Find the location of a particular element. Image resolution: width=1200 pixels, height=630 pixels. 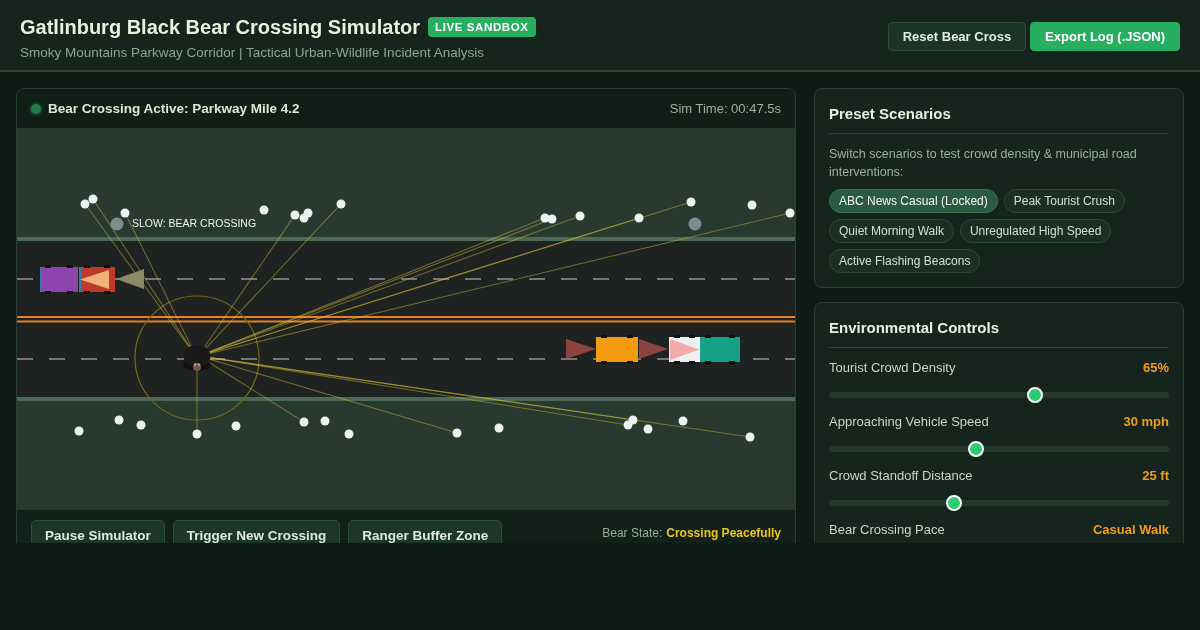

live-badge: LIVE SANDBOX is located at coordinates (482, 27).